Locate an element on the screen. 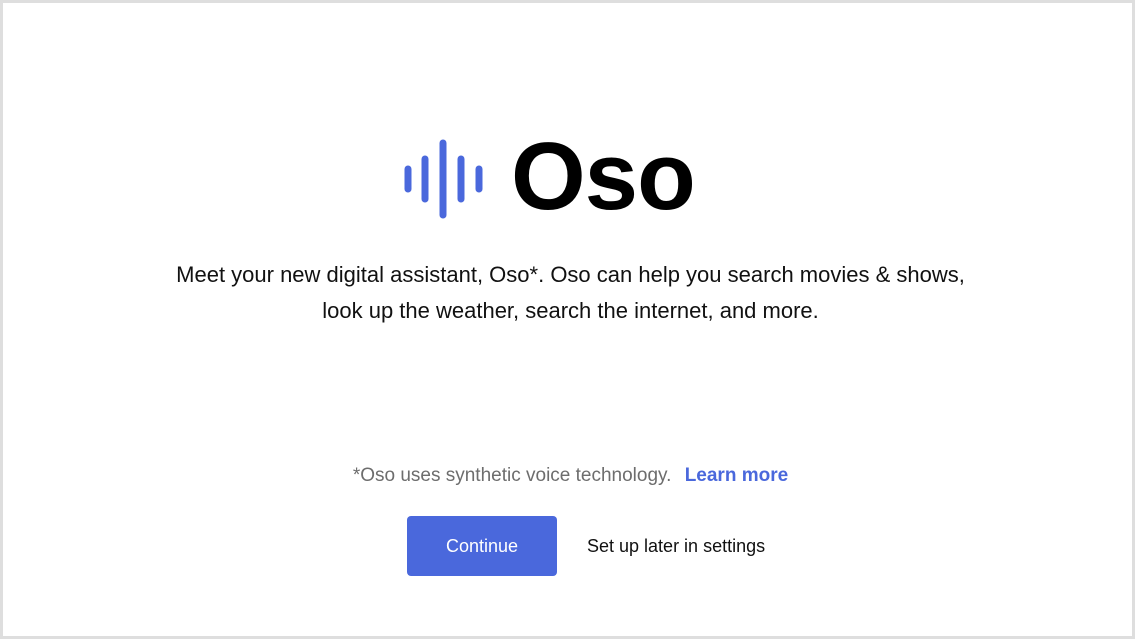 The image size is (1135, 639). setup-later-button: Set up later in settings is located at coordinates (676, 546).